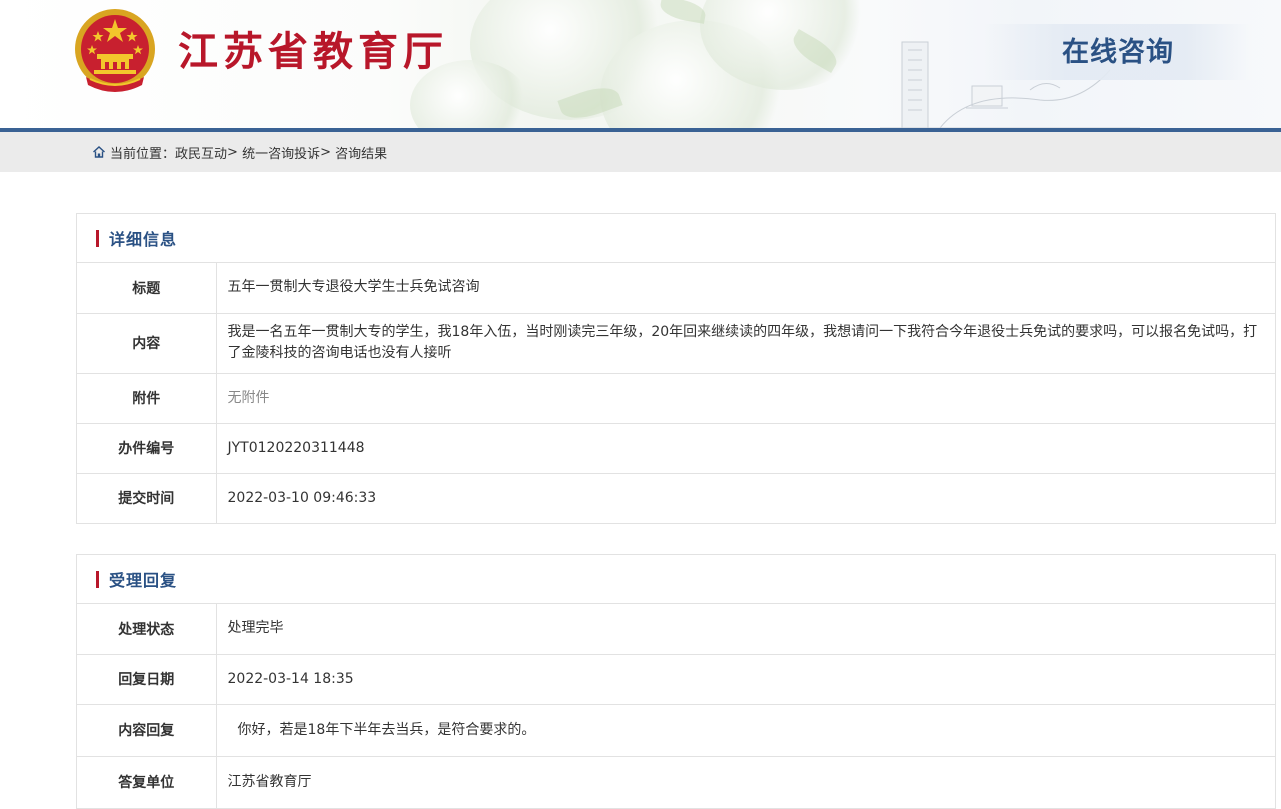 This screenshot has width=1281, height=809. I want to click on table-row: 附件 无附件, so click(676, 397).